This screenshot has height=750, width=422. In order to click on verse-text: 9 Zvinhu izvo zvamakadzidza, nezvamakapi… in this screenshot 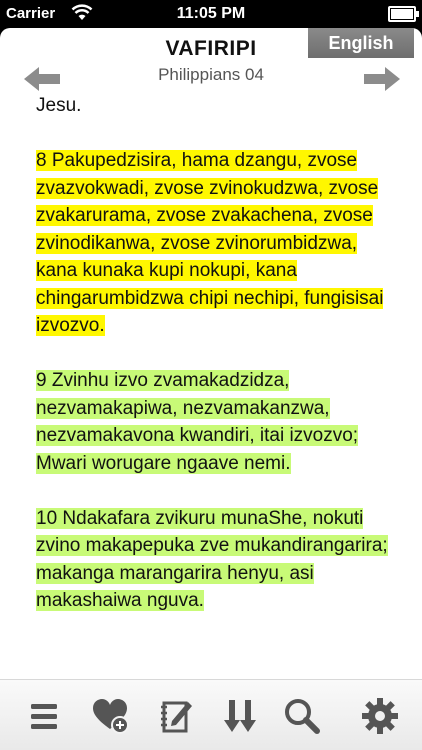, I will do `click(197, 422)`.